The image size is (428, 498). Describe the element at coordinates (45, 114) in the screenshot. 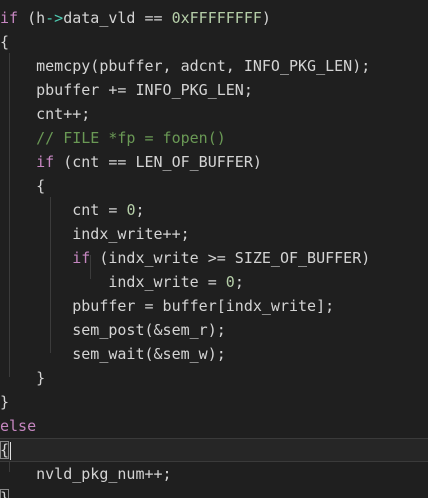

I see `code-text: cnt++;` at that location.